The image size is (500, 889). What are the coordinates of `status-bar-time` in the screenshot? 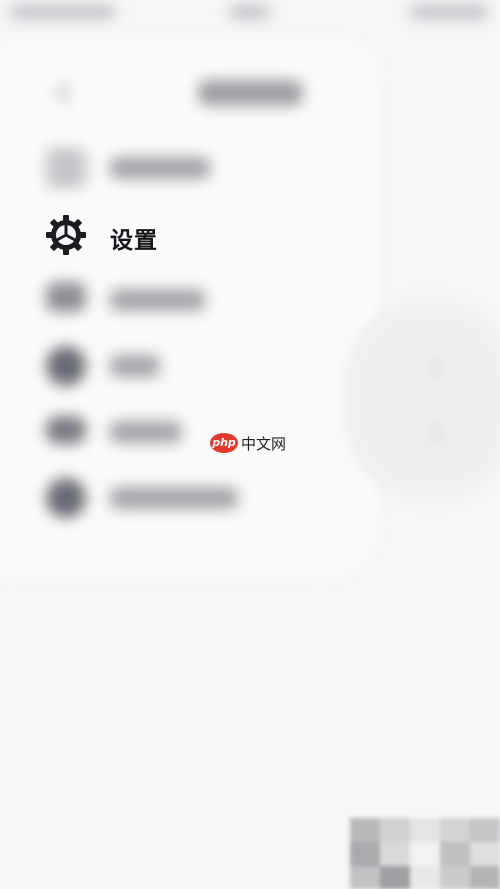 It's located at (250, 12).